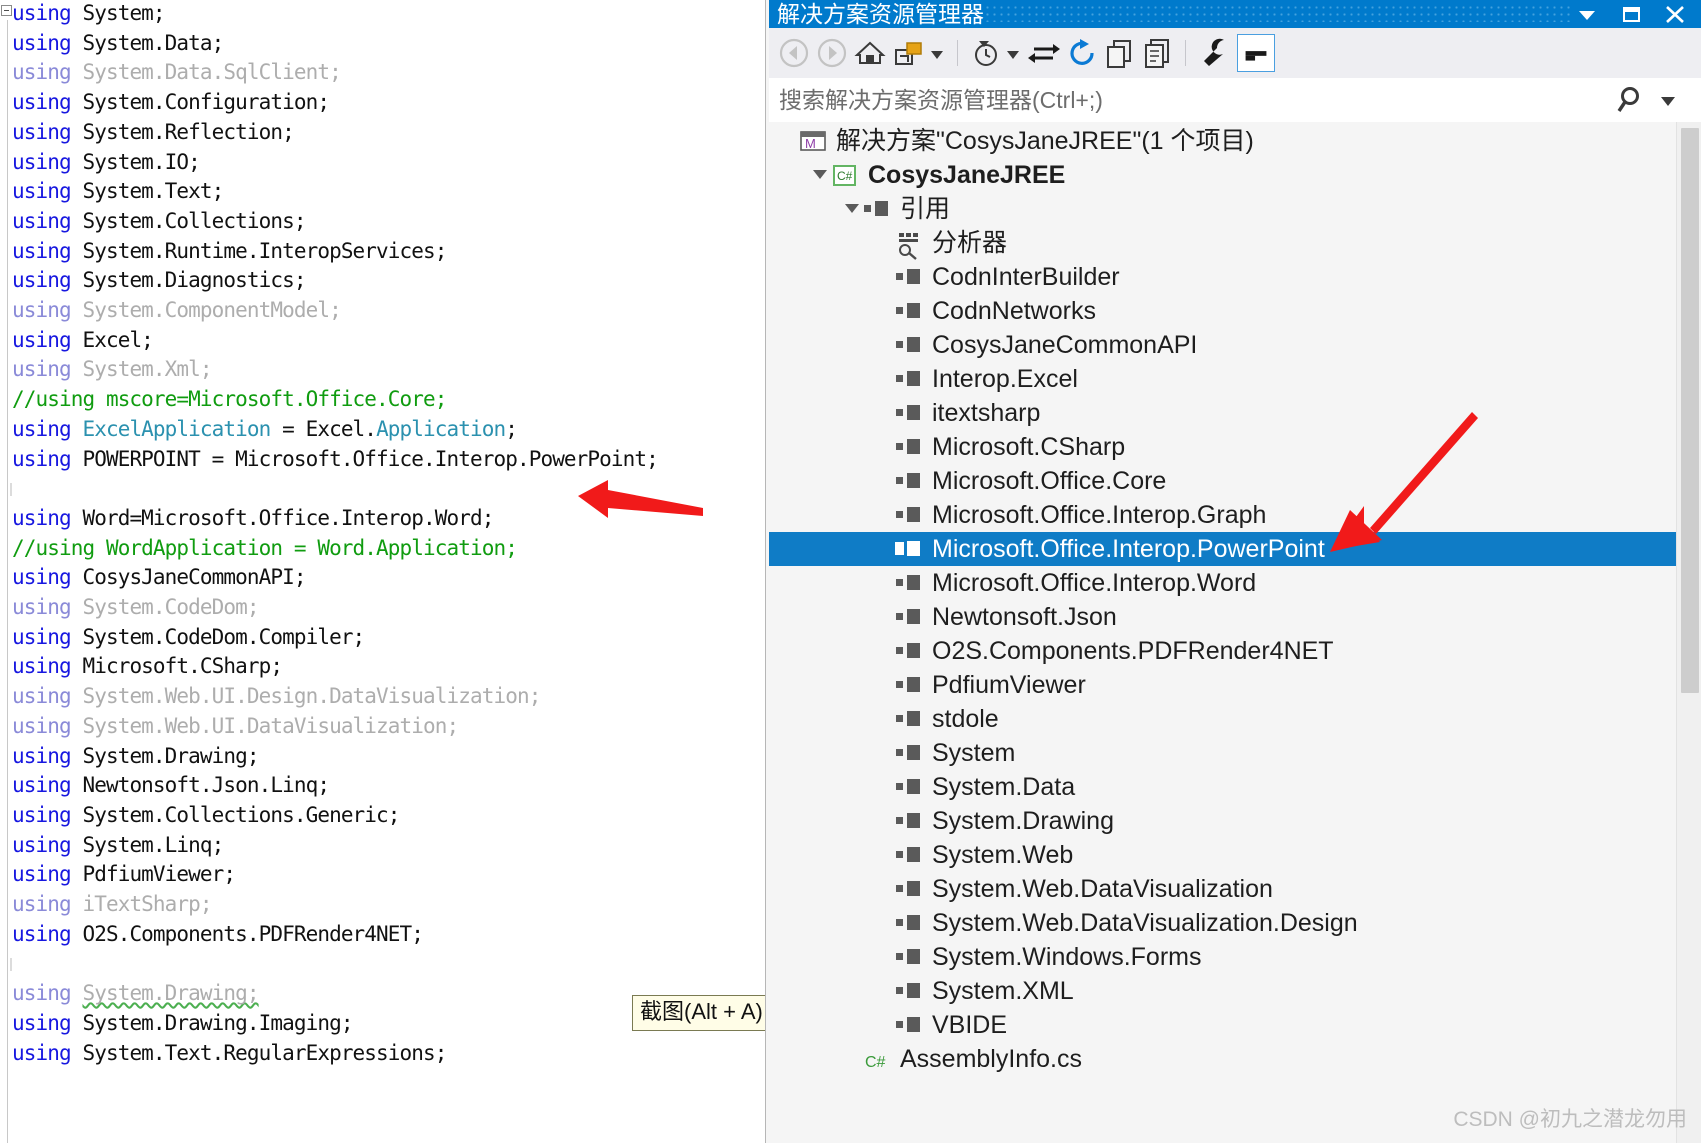 This screenshot has width=1701, height=1143. What do you see at coordinates (147, 667) in the screenshot?
I see `code-line: using Microsoft.CSharp;` at bounding box center [147, 667].